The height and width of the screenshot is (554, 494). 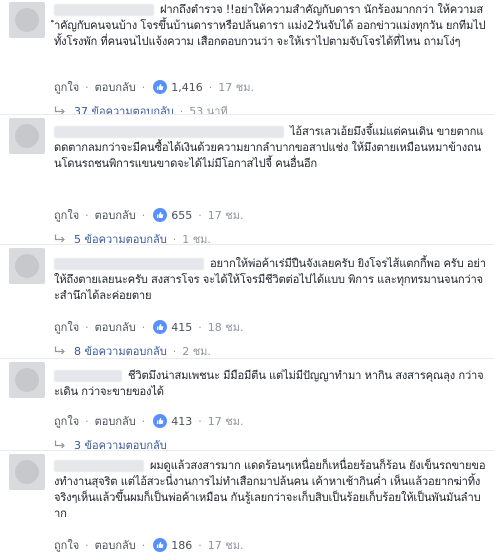 I want to click on comment-actions: ถูกใจ · ตอบกลับ · 413 · 17 ชม., so click(x=148, y=421).